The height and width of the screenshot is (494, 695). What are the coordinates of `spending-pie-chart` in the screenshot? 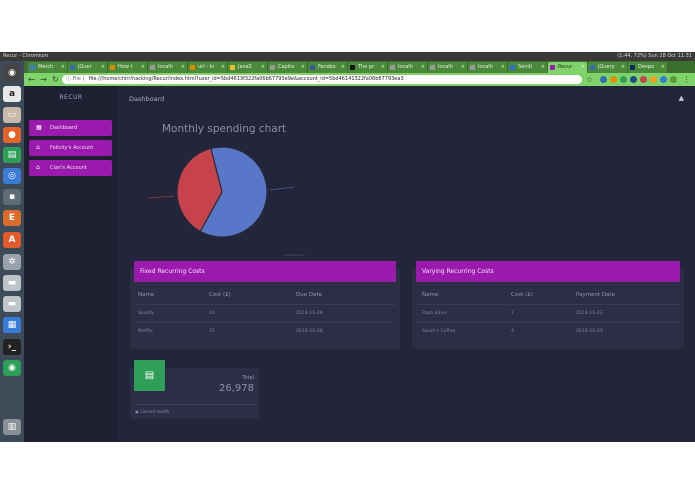 It's located at (221, 192).